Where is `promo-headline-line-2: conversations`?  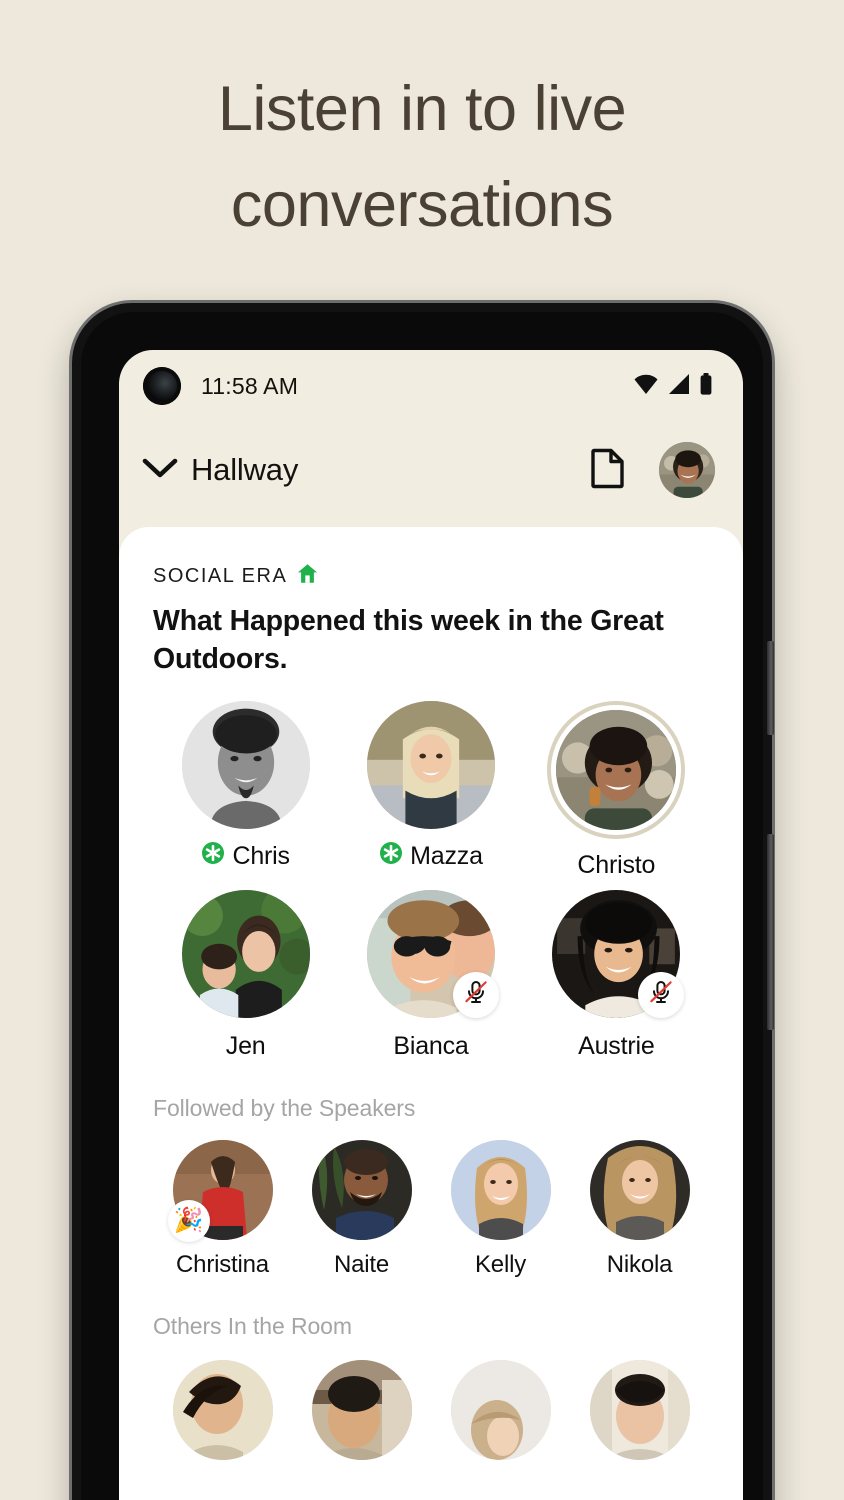 promo-headline-line-2: conversations is located at coordinates (422, 204).